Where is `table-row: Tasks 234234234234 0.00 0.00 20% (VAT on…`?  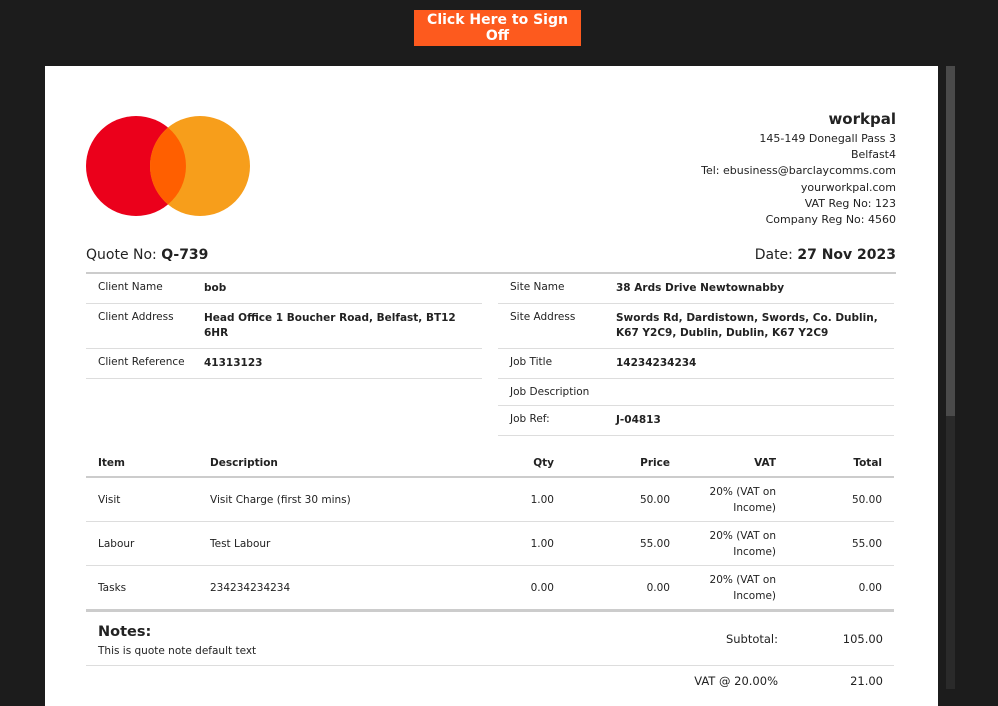
table-row: Tasks 234234234234 0.00 0.00 20% (VAT on… is located at coordinates (490, 588).